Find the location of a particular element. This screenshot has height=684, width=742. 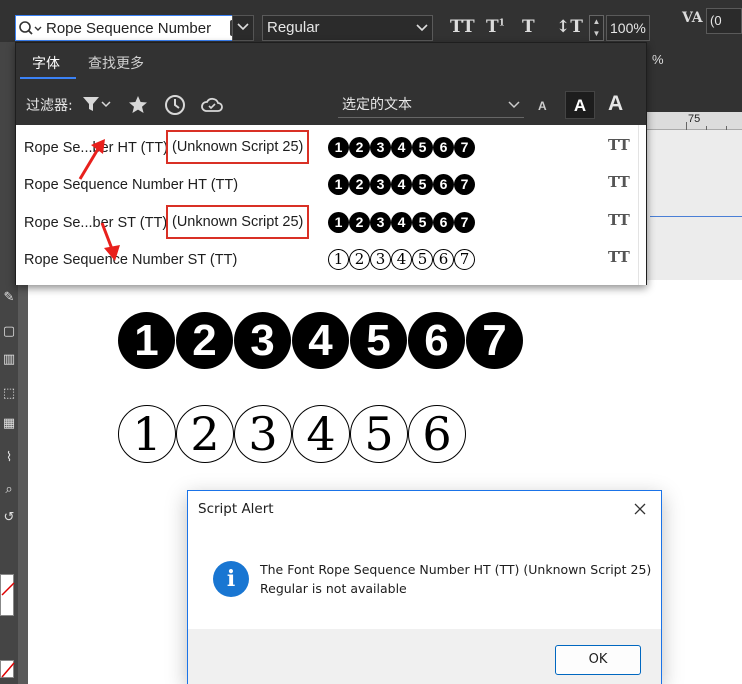

show-preview-value: 选定的文本 is located at coordinates (377, 105).